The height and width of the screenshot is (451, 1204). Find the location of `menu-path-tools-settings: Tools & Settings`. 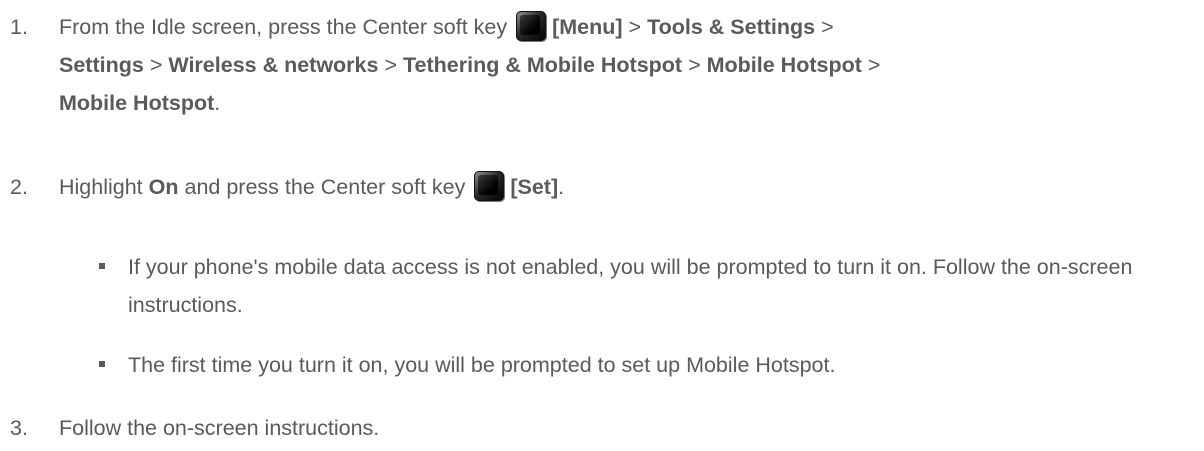

menu-path-tools-settings: Tools & Settings is located at coordinates (731, 27).